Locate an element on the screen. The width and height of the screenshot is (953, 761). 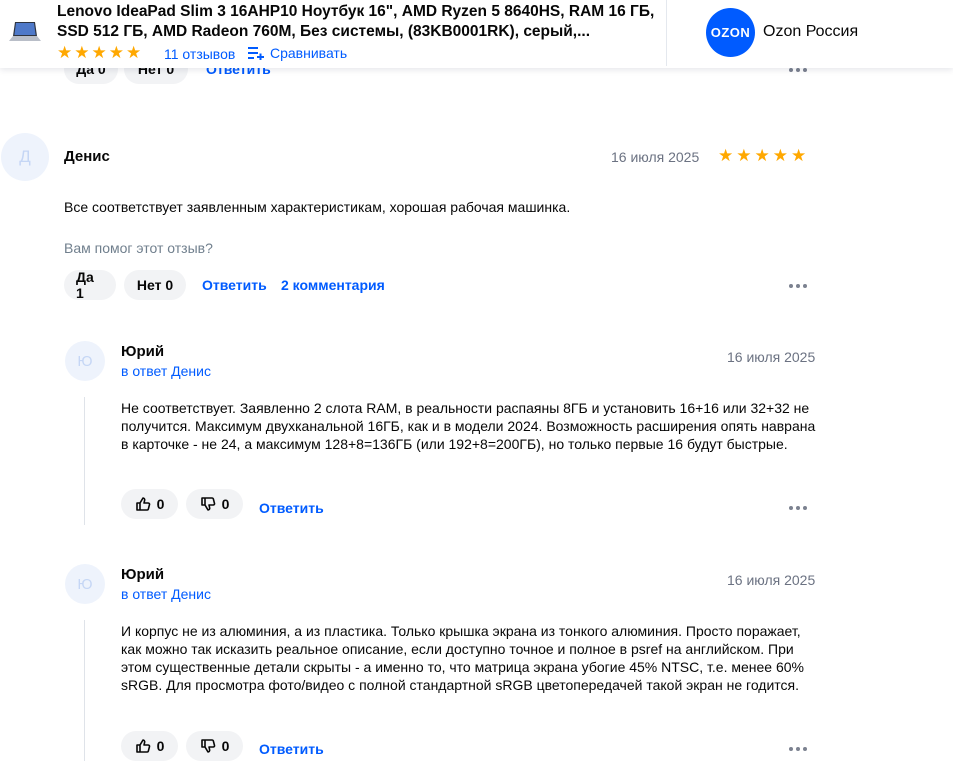
helpful-no-label: Нет 0 is located at coordinates (155, 285).